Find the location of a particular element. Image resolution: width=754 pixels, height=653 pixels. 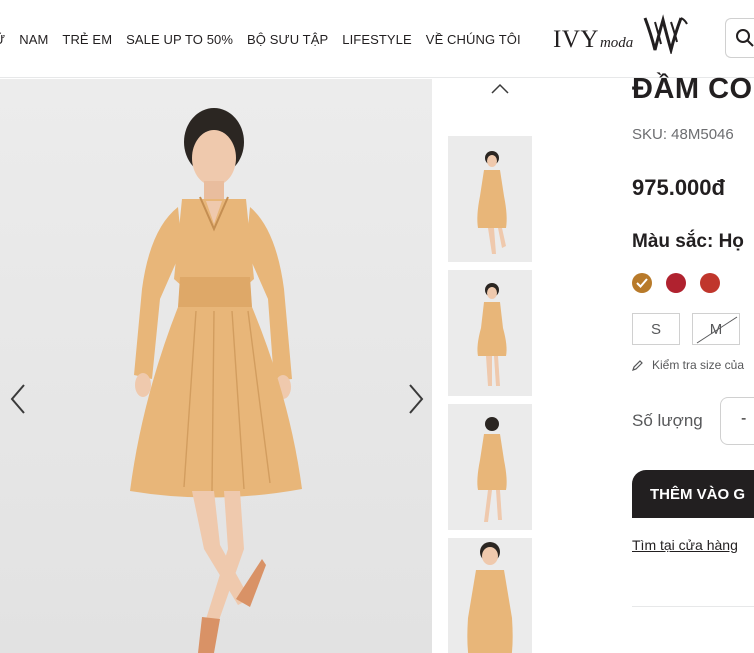

quantity-stepper: - is located at coordinates (737, 421).